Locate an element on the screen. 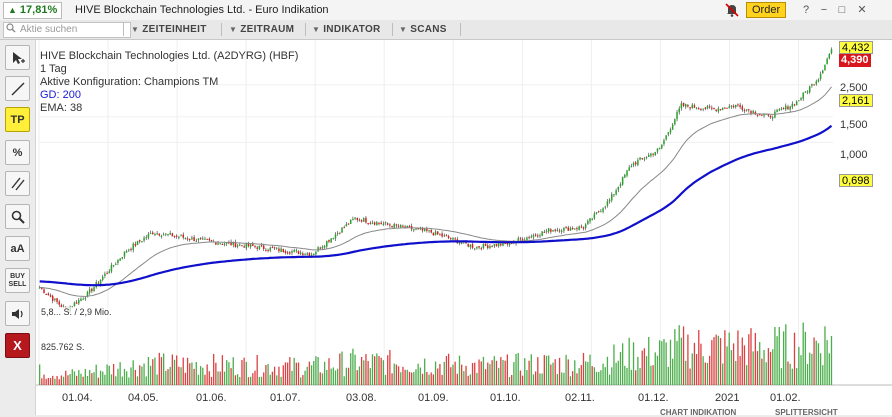 This screenshot has width=892, height=417. dropdown-arrow-icon: ▼ is located at coordinates (316, 29).